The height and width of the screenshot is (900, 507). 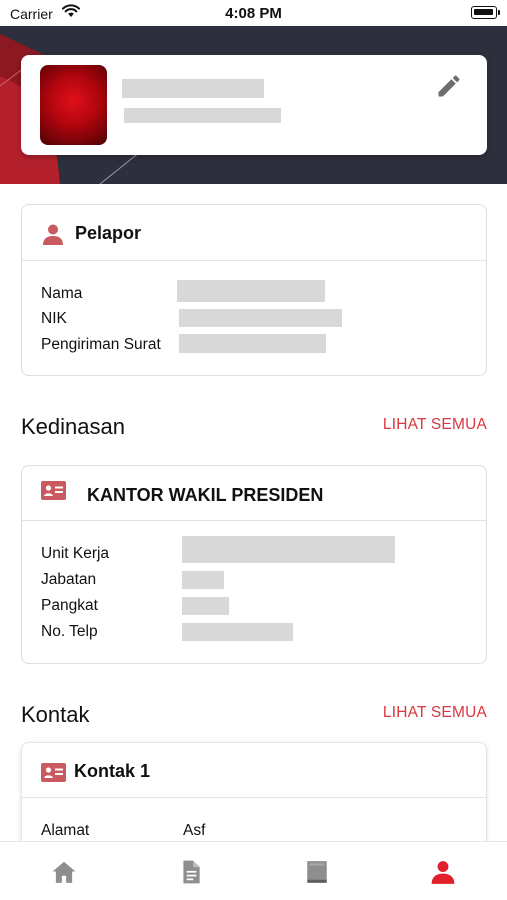 I want to click on status-bar: Carrier 4:08 PM, so click(x=253, y=13).